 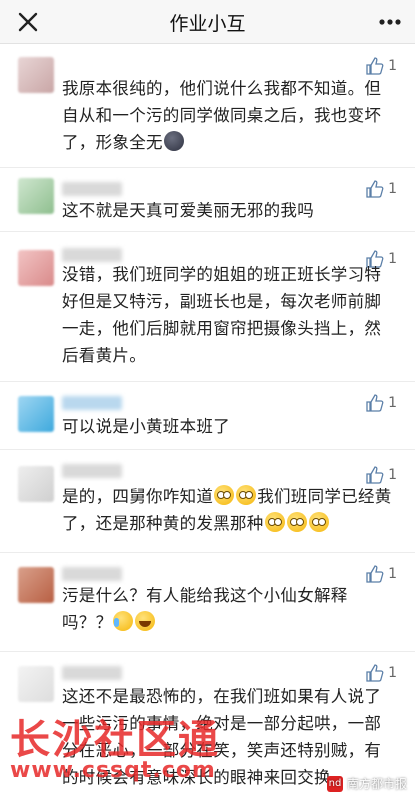 What do you see at coordinates (173, 141) in the screenshot?
I see `dark-face-emoji-icon` at bounding box center [173, 141].